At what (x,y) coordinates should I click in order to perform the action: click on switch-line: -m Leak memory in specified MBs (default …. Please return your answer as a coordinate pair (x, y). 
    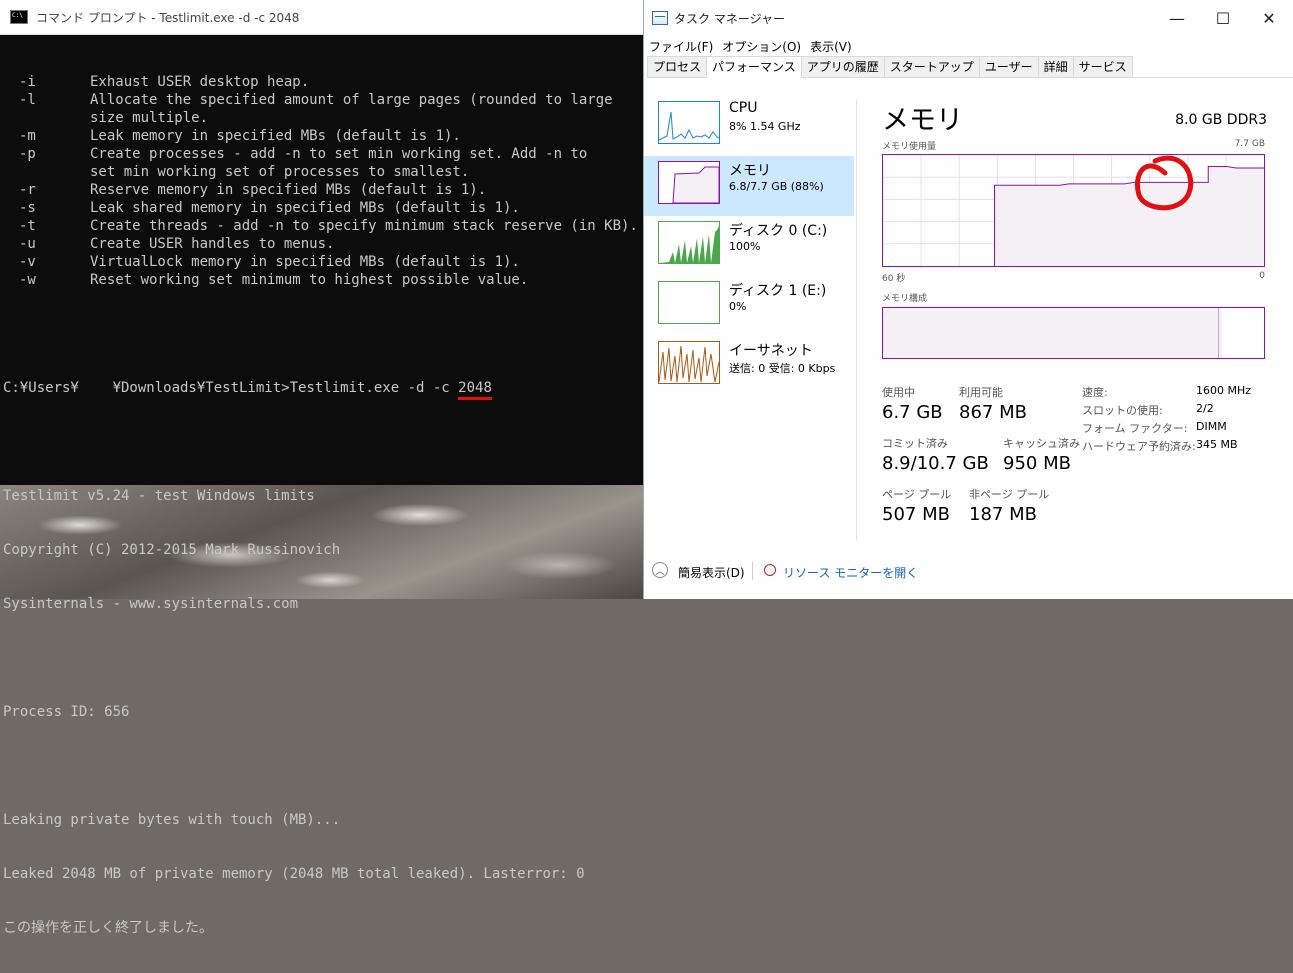
    Looking at the image, I should click on (324, 136).